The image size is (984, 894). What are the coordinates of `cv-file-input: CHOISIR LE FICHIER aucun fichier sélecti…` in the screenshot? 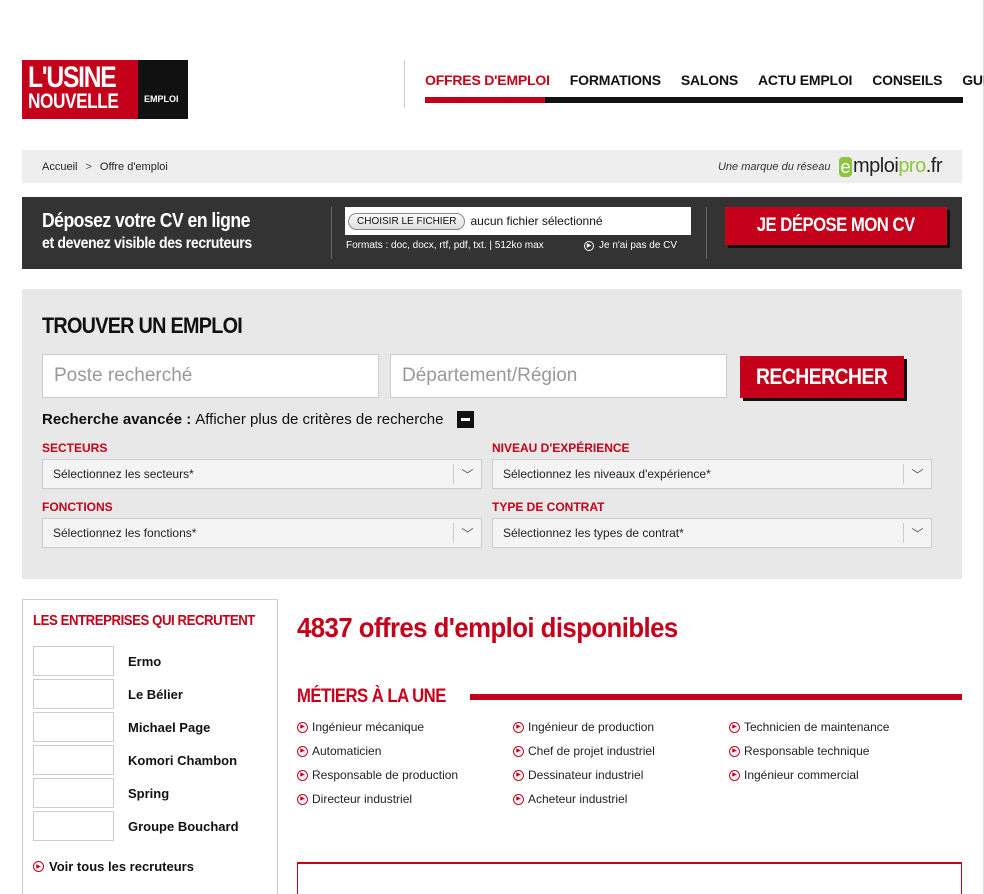 It's located at (518, 221).